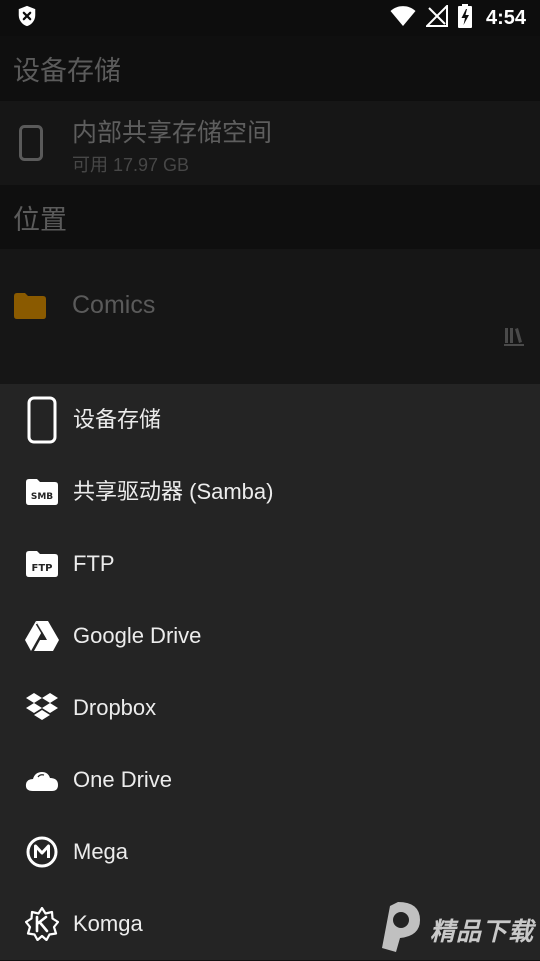  I want to click on komga-icon, so click(42, 924).